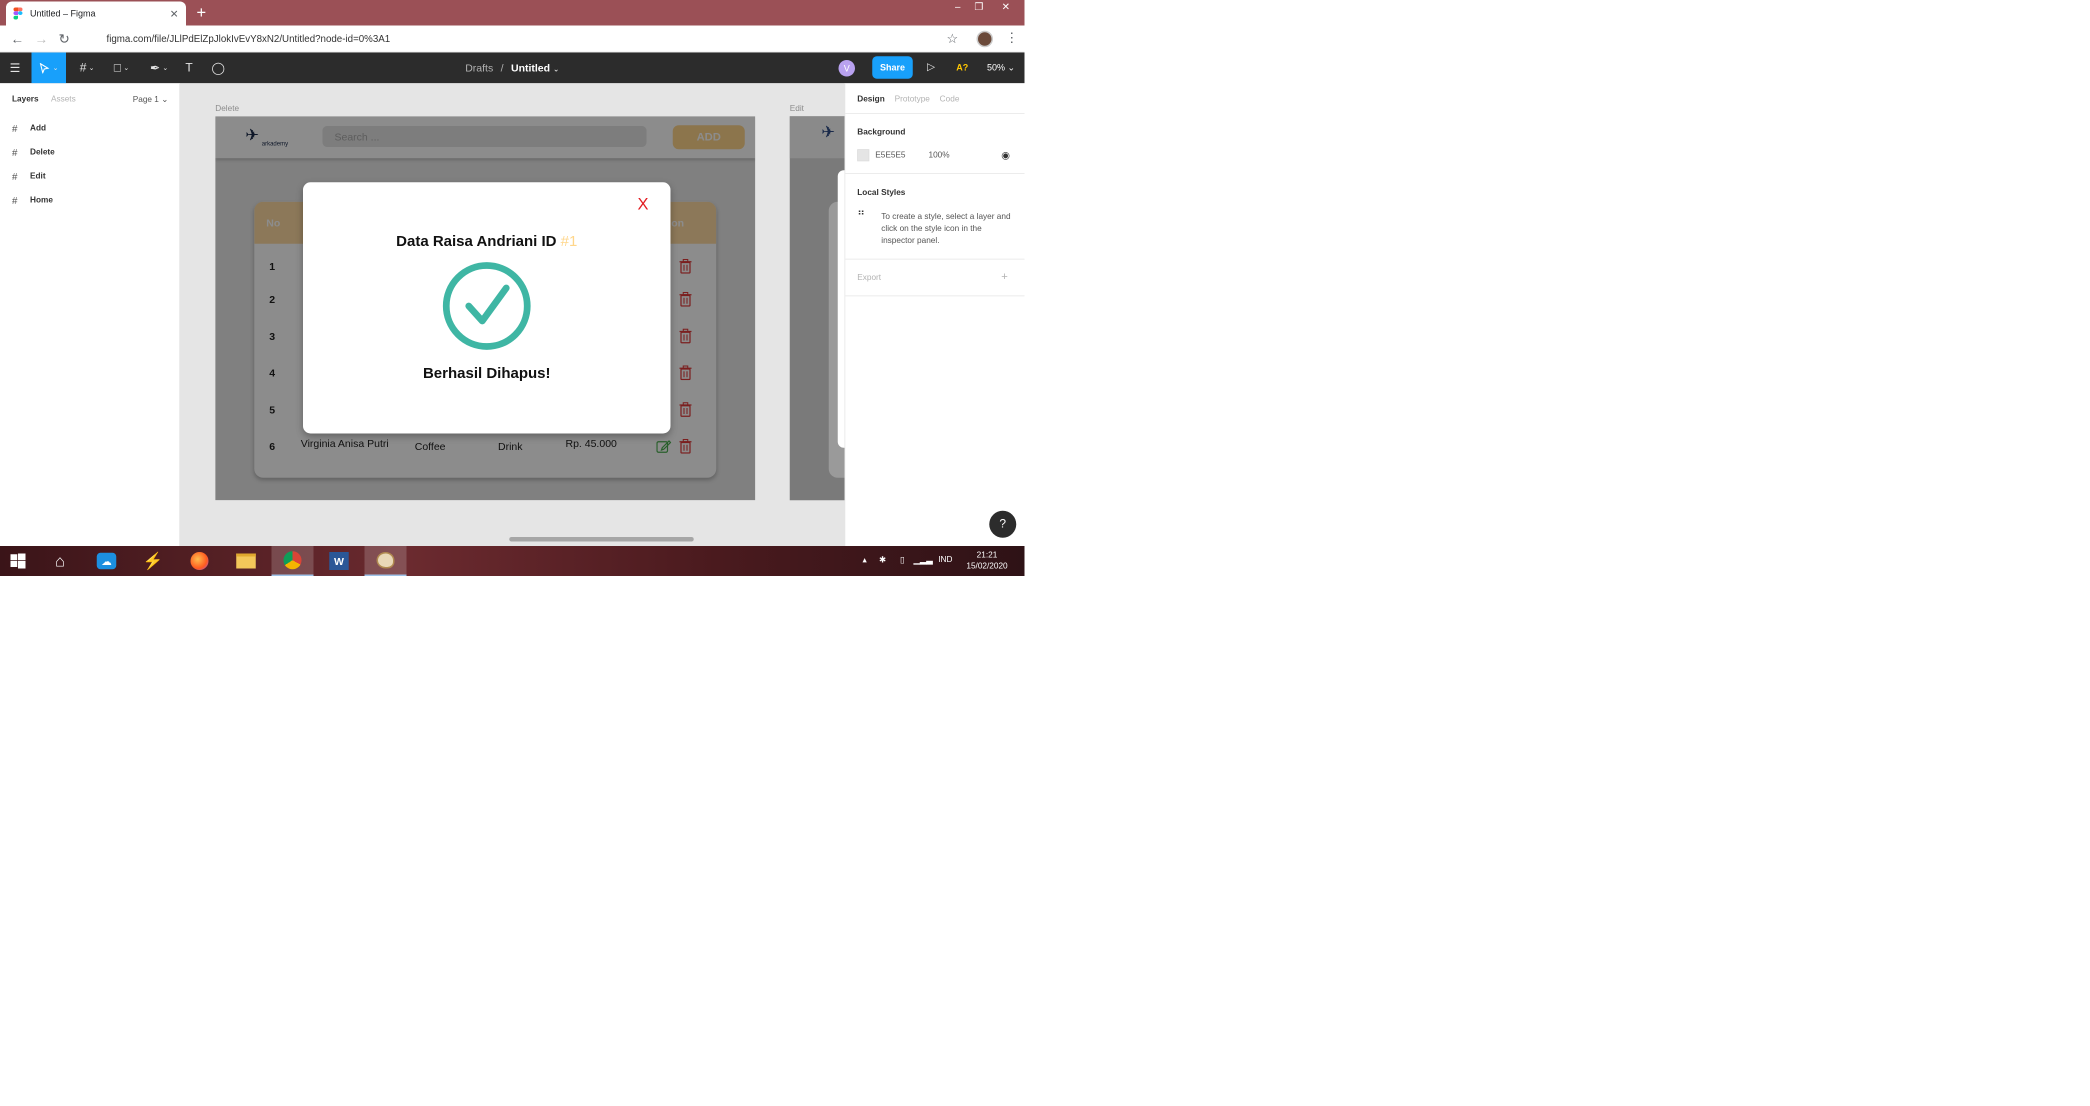  I want to click on background-opacity: 100%, so click(939, 155).